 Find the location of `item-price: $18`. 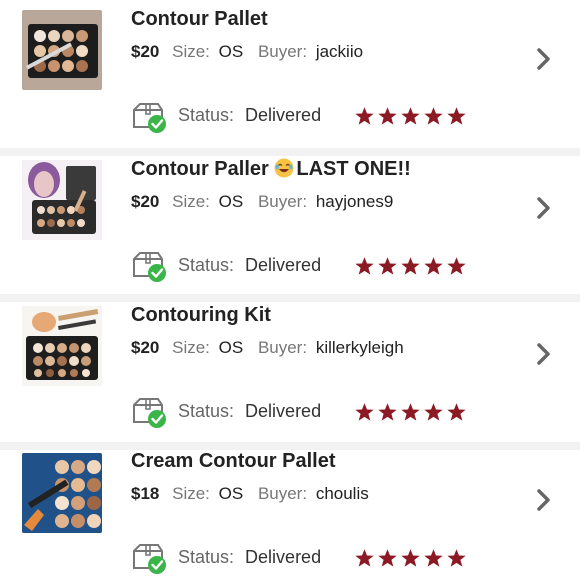

item-price: $18 is located at coordinates (145, 493).